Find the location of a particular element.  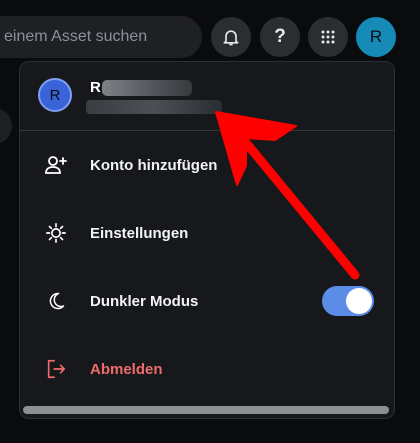

grid-icon is located at coordinates (328, 37).